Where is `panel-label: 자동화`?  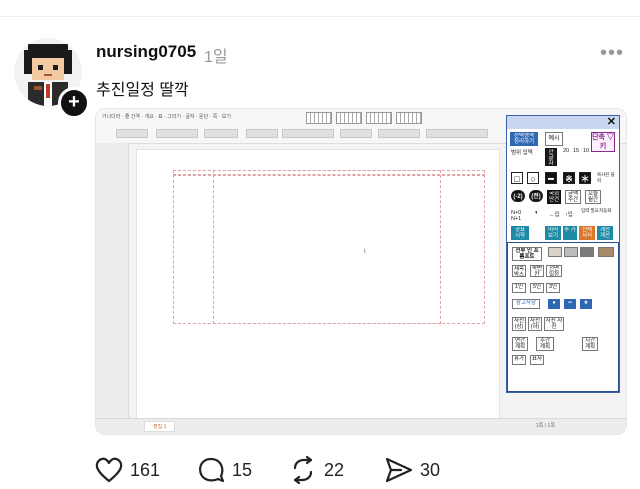
panel-label: 자동화 is located at coordinates (605, 210).